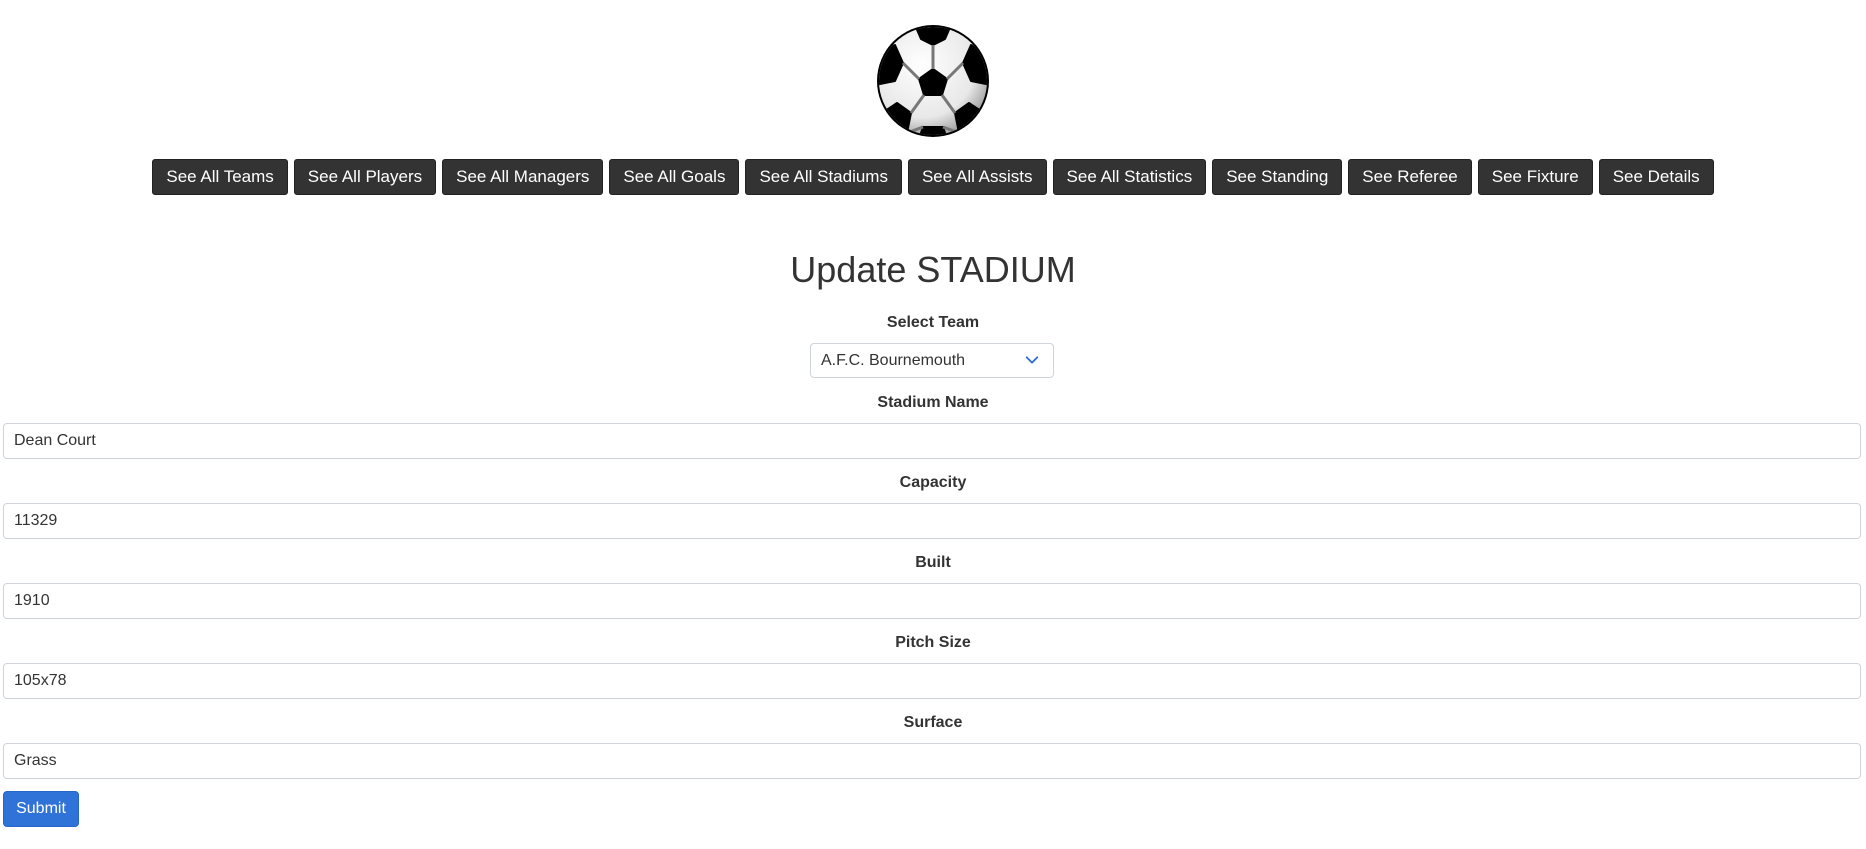  Describe the element at coordinates (1656, 177) in the screenshot. I see `see-details-button: See Details` at that location.